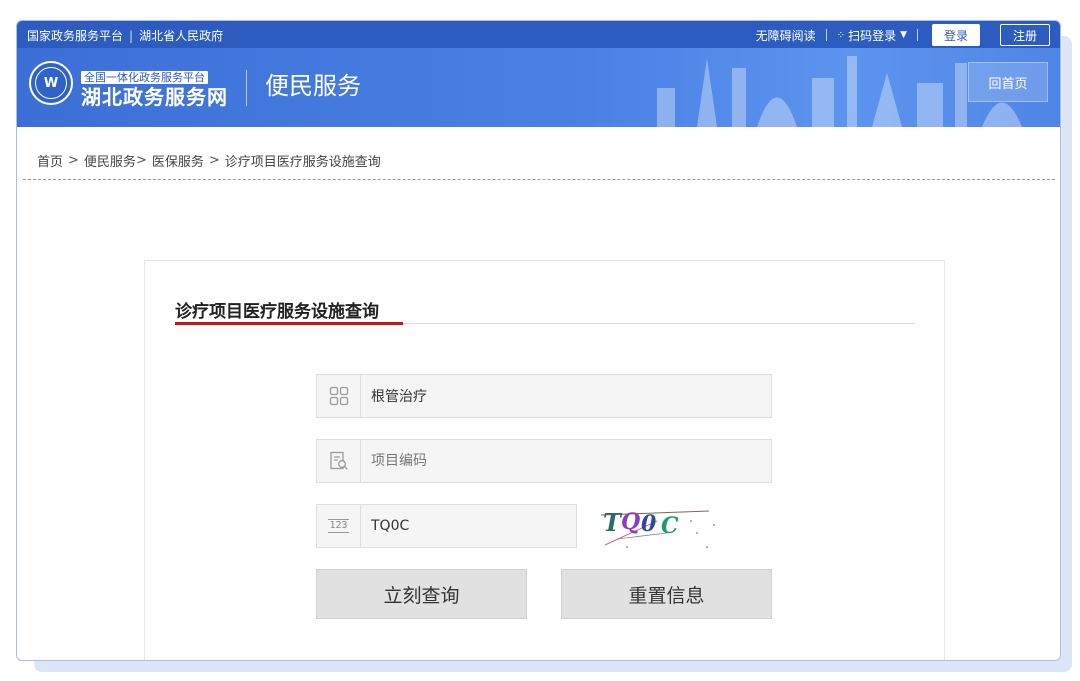 The width and height of the screenshot is (1080, 681). Describe the element at coordinates (246, 88) in the screenshot. I see `banner-divider` at that location.